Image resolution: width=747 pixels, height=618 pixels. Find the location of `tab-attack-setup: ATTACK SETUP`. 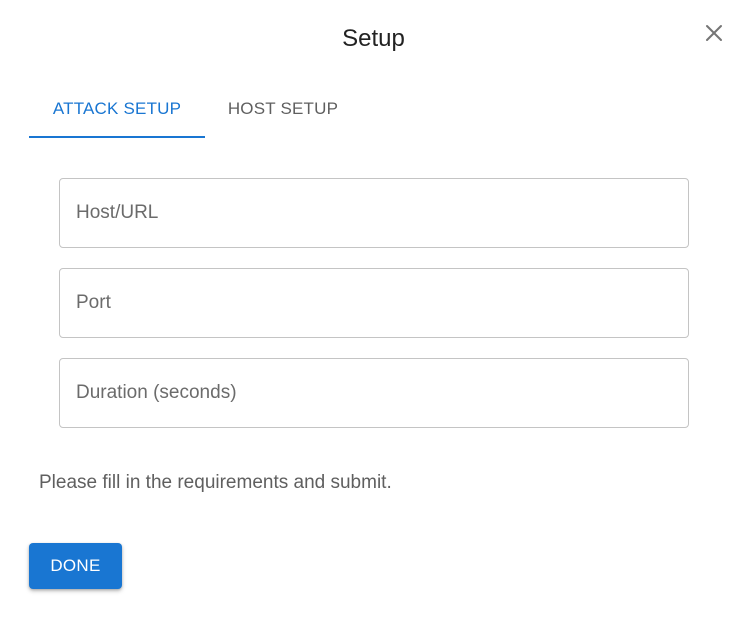

tab-attack-setup: ATTACK SETUP is located at coordinates (117, 109).